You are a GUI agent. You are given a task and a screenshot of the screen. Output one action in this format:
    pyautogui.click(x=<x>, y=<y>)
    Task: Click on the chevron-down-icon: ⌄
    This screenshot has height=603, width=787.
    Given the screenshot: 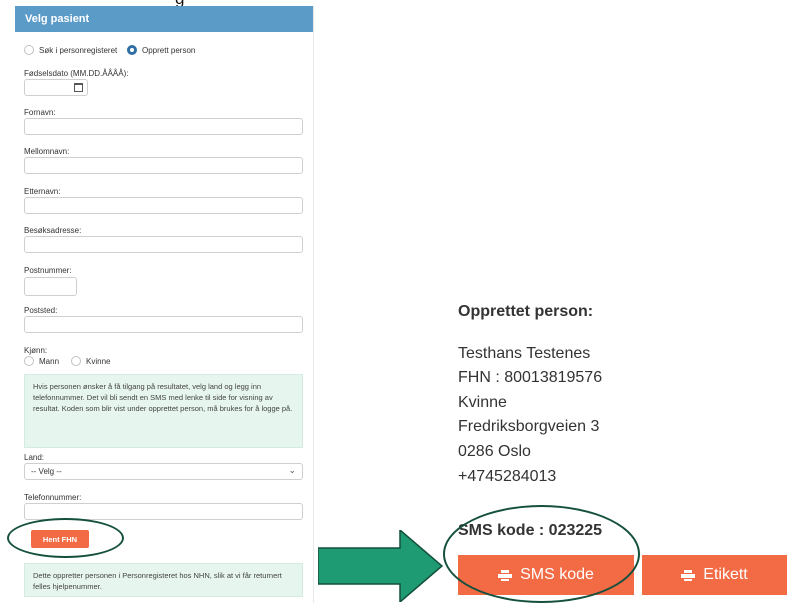 What is the action you would take?
    pyautogui.click(x=292, y=470)
    